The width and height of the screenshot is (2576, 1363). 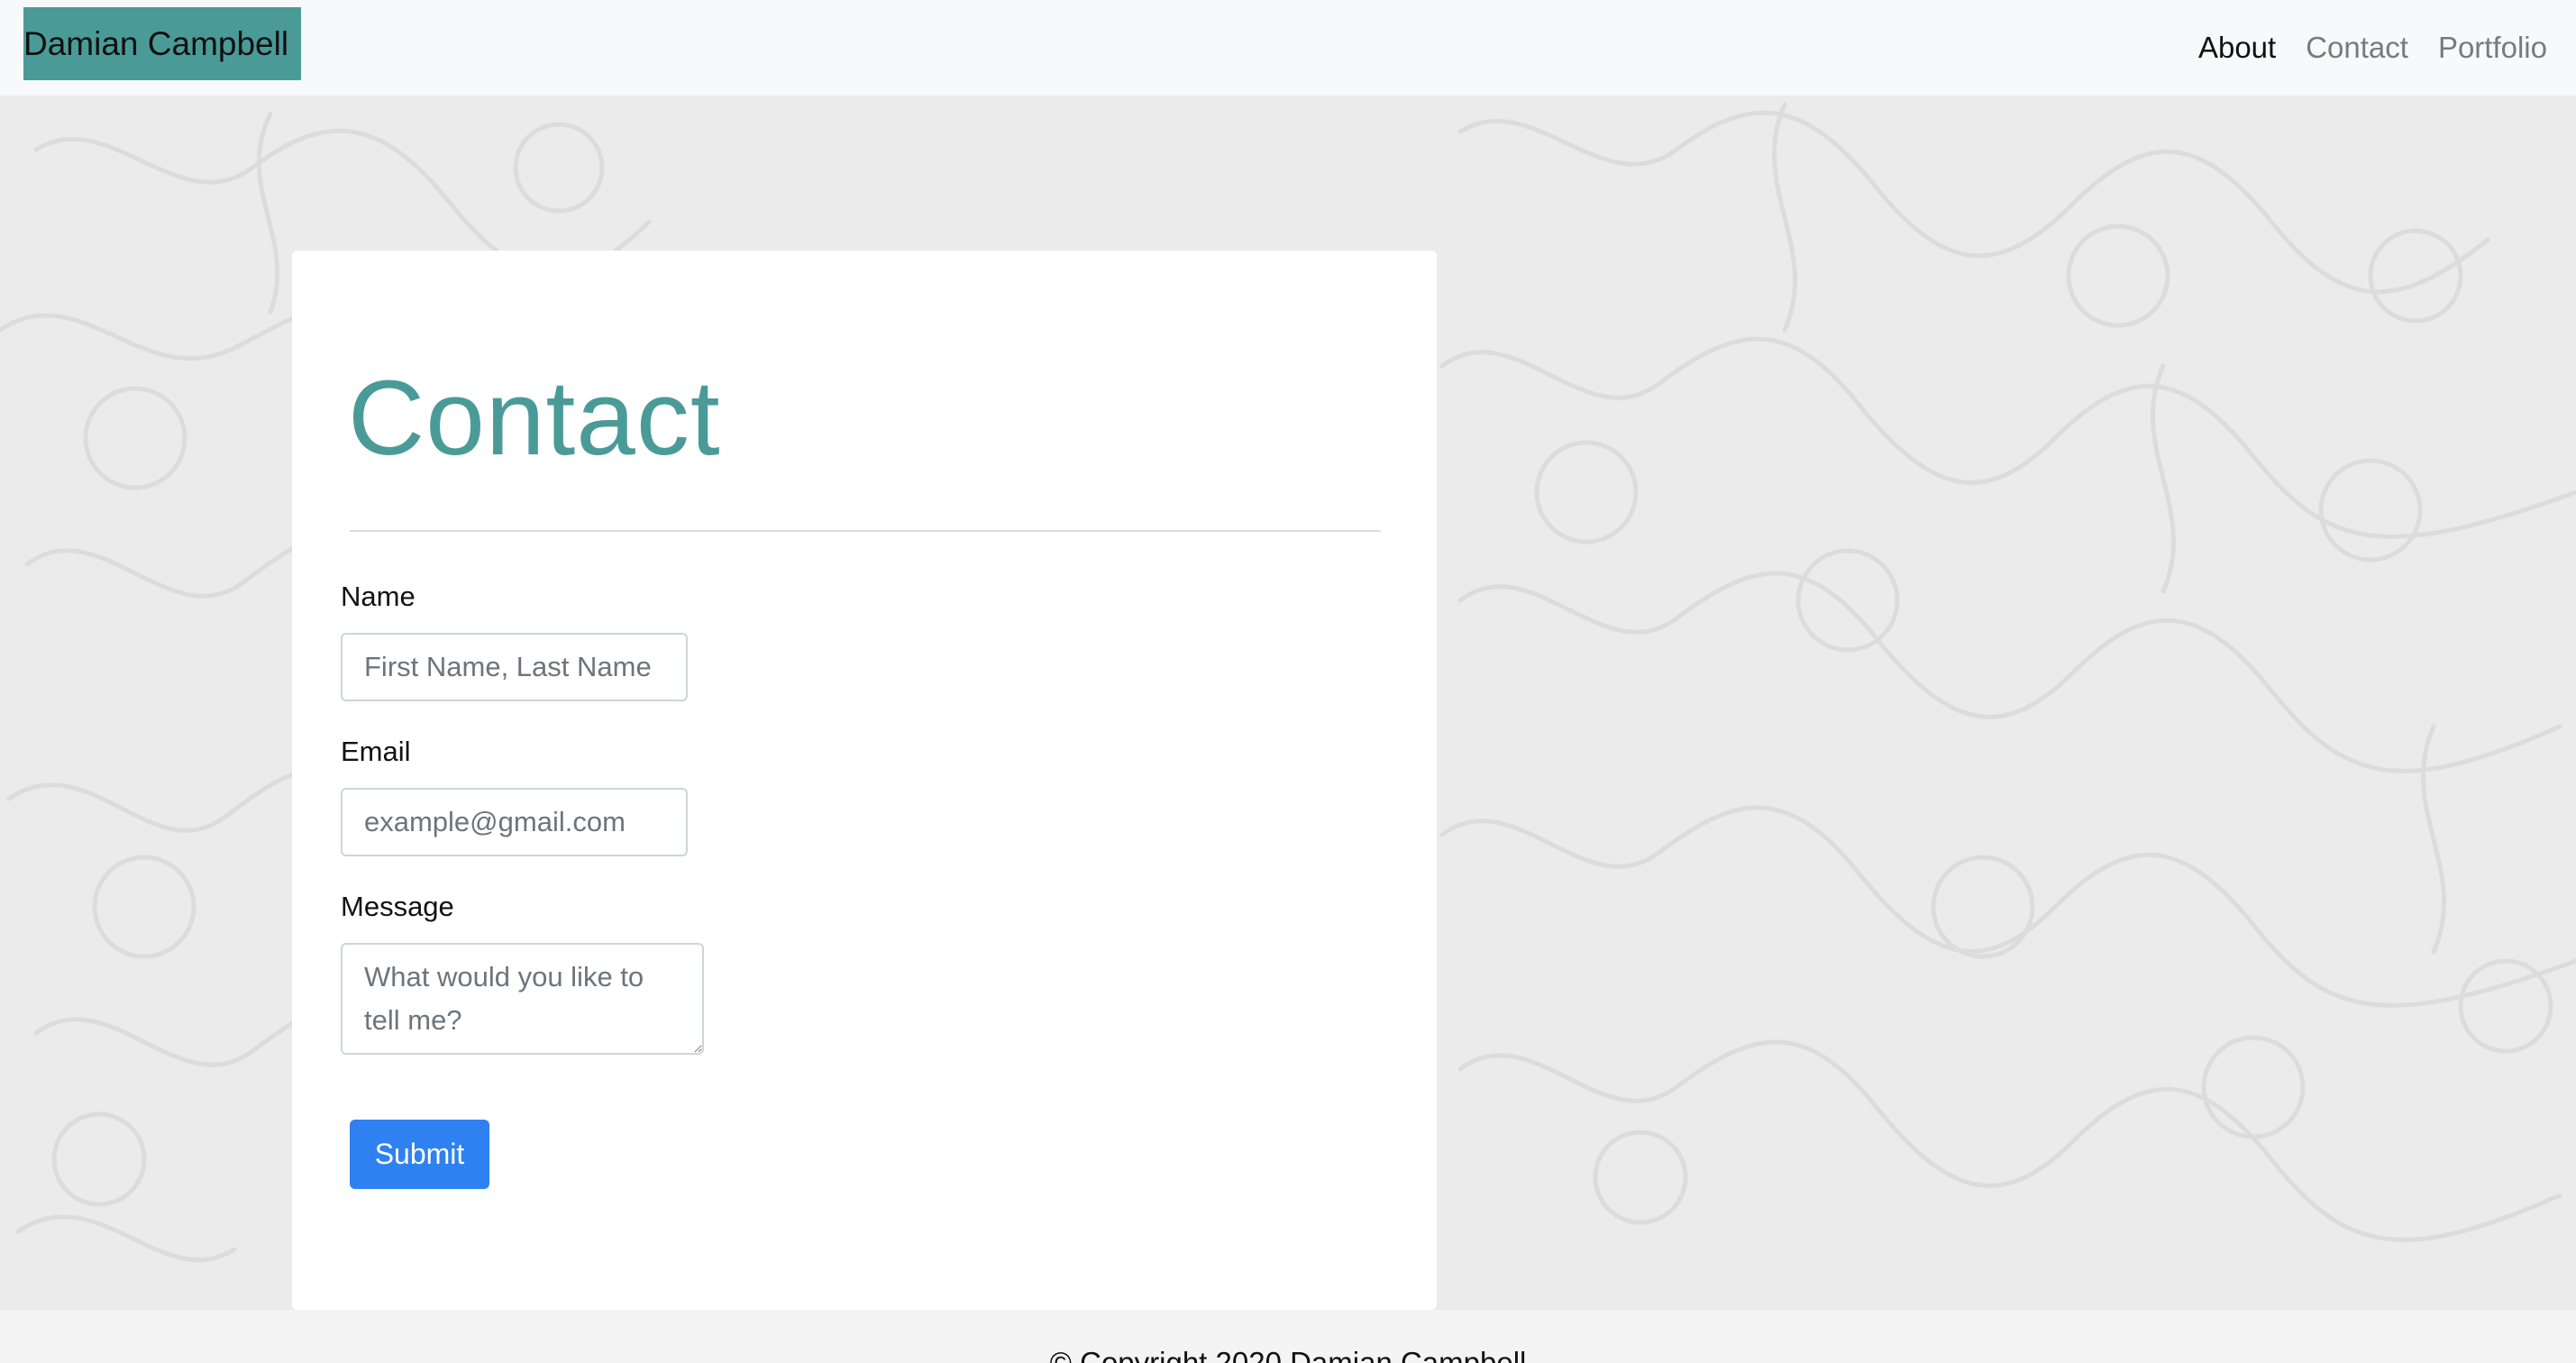 I want to click on footer: © Copyright 2020 Damian Campbell, so click(x=1288, y=1336).